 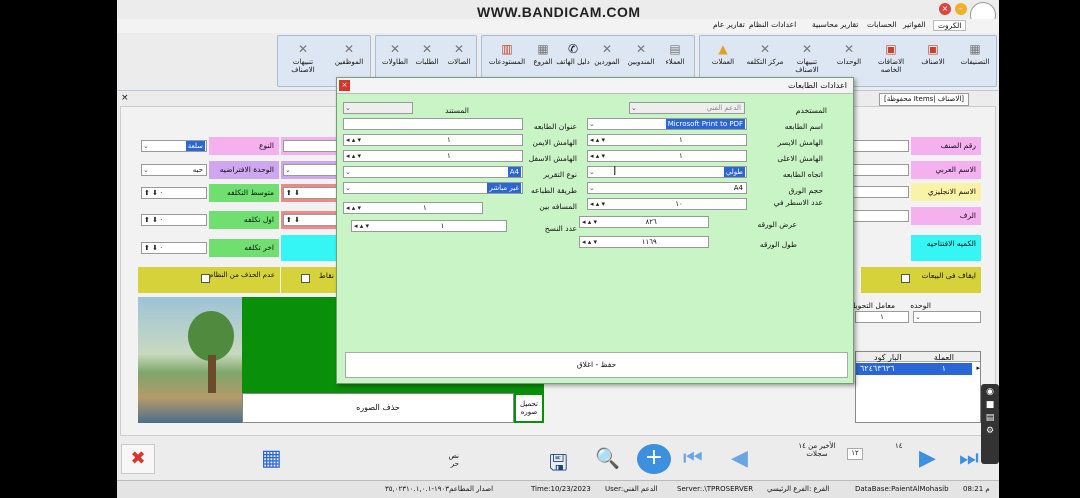 What do you see at coordinates (835, 24) in the screenshot?
I see `menu-financial-reports: تقارير محاسبية` at bounding box center [835, 24].